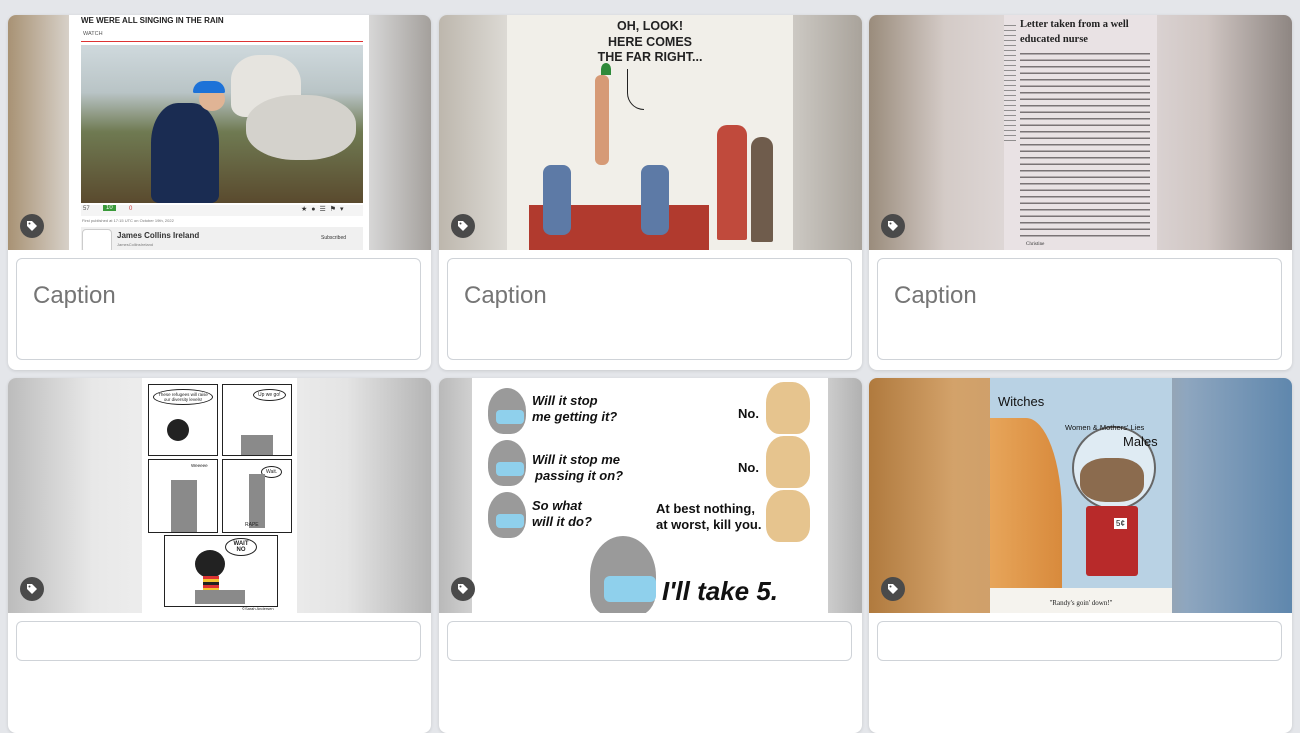 This screenshot has height=733, width=1300. What do you see at coordinates (269, 395) in the screenshot?
I see `speech-bubble: Up we go!` at bounding box center [269, 395].